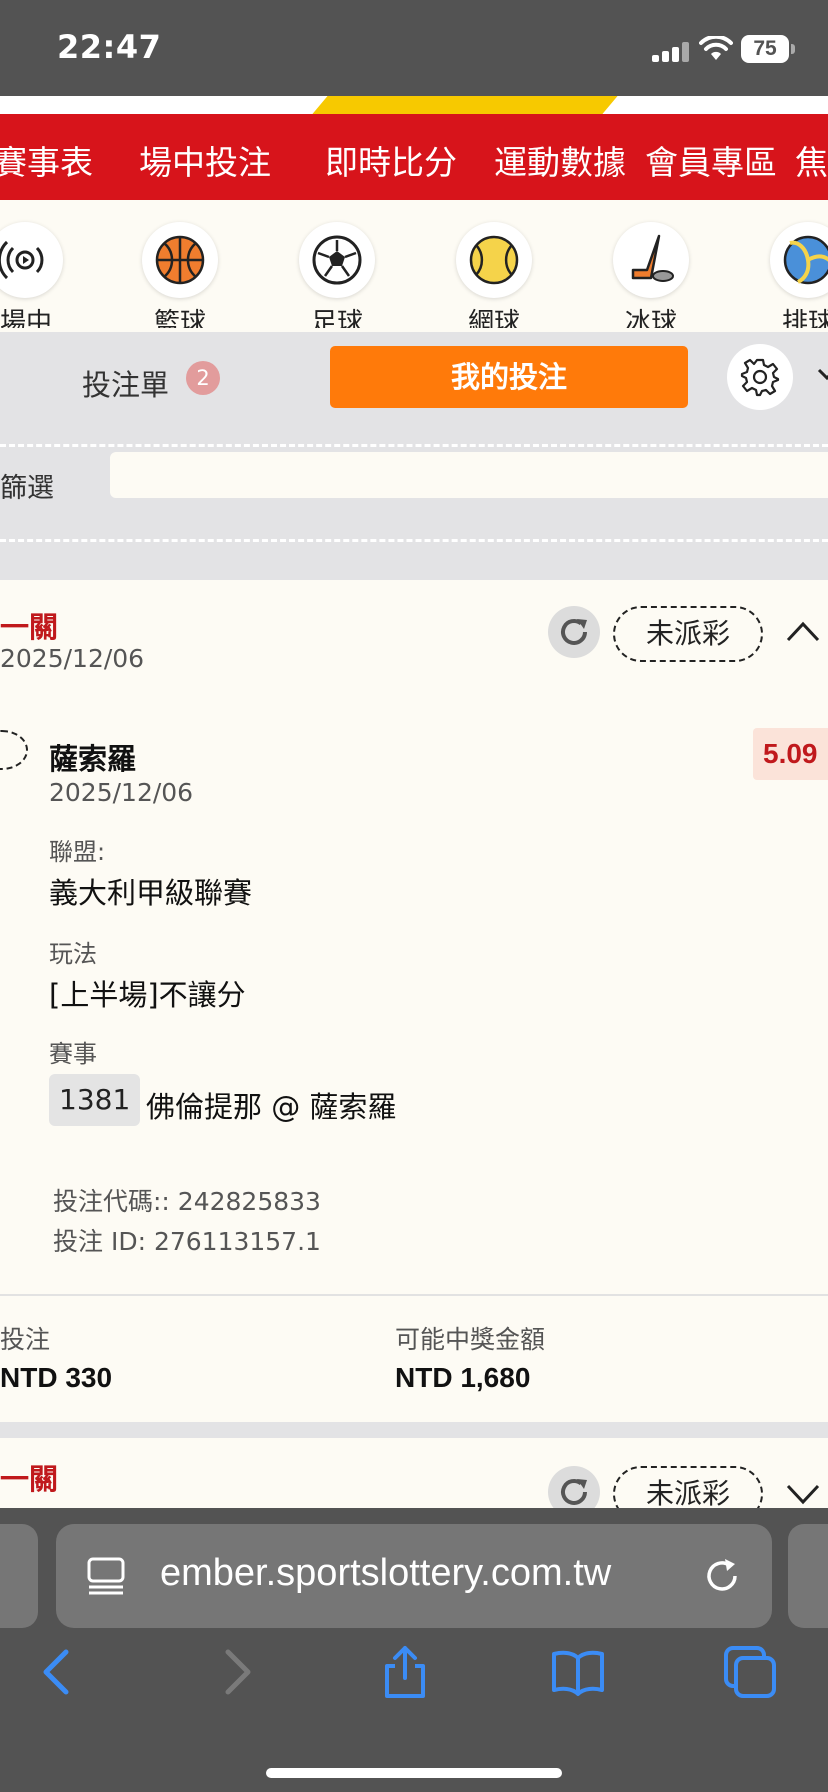  I want to click on share-icon, so click(405, 1672).